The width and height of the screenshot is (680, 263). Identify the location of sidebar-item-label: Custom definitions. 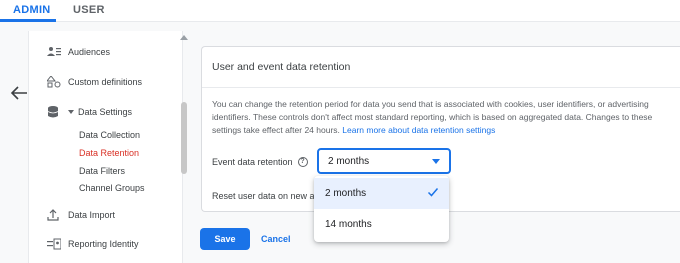
(105, 82).